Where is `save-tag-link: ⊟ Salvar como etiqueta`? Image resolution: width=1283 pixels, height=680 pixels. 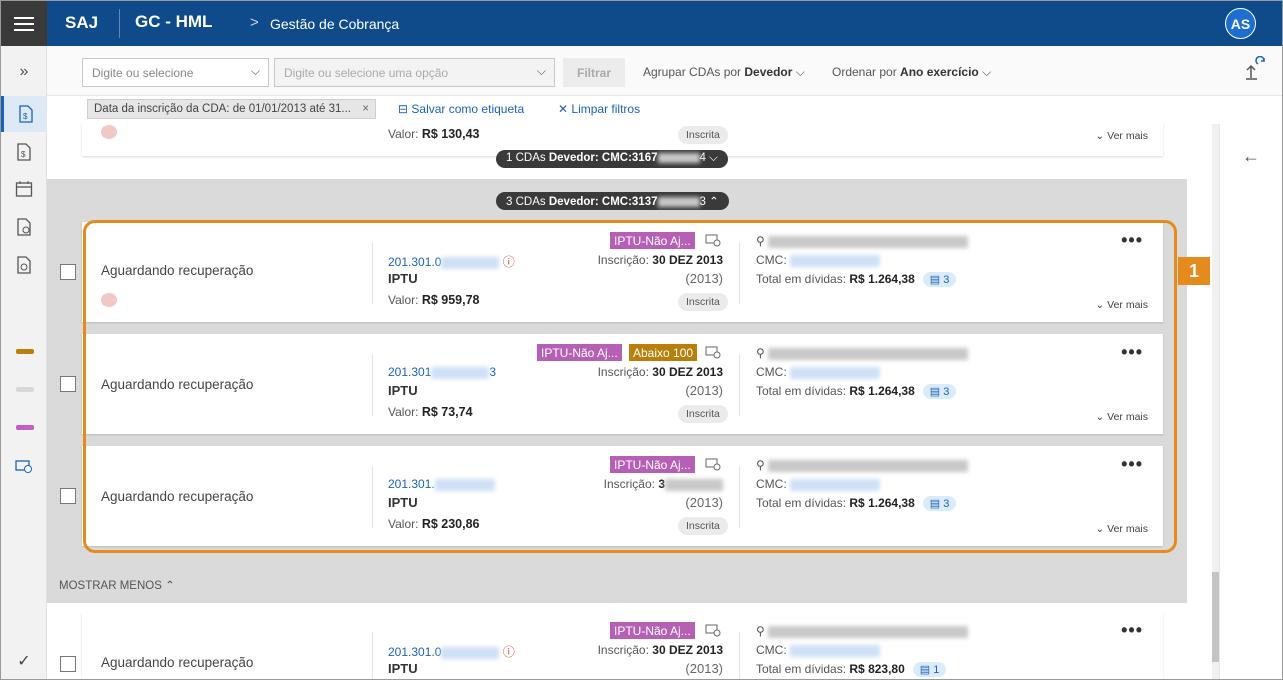 save-tag-link: ⊟ Salvar como etiqueta is located at coordinates (461, 109).